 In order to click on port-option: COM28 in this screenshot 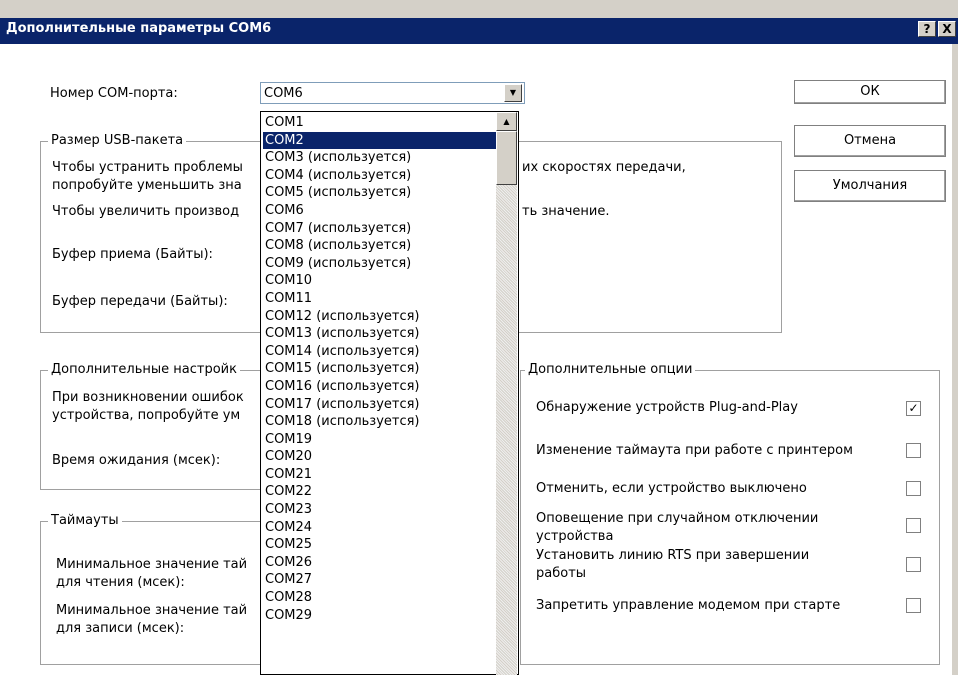, I will do `click(381, 598)`.